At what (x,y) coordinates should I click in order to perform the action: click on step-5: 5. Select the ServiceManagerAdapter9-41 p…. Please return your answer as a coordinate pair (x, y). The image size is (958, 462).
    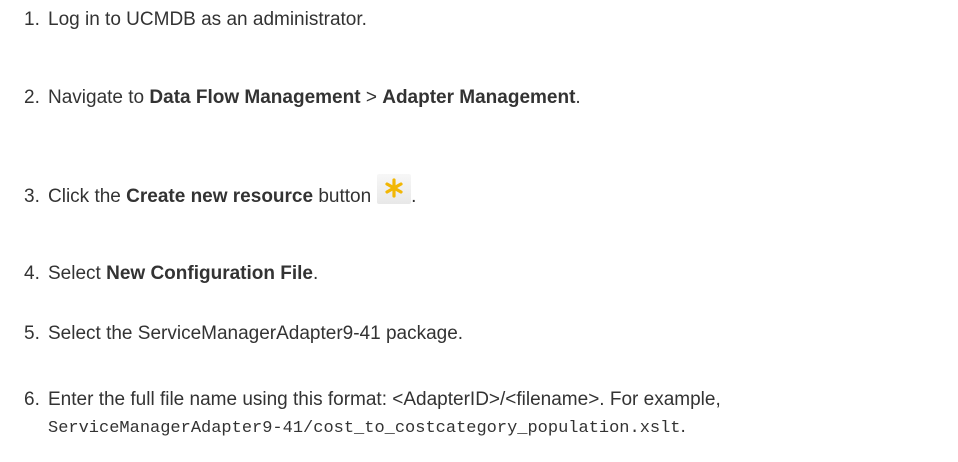
    Looking at the image, I should click on (243, 334).